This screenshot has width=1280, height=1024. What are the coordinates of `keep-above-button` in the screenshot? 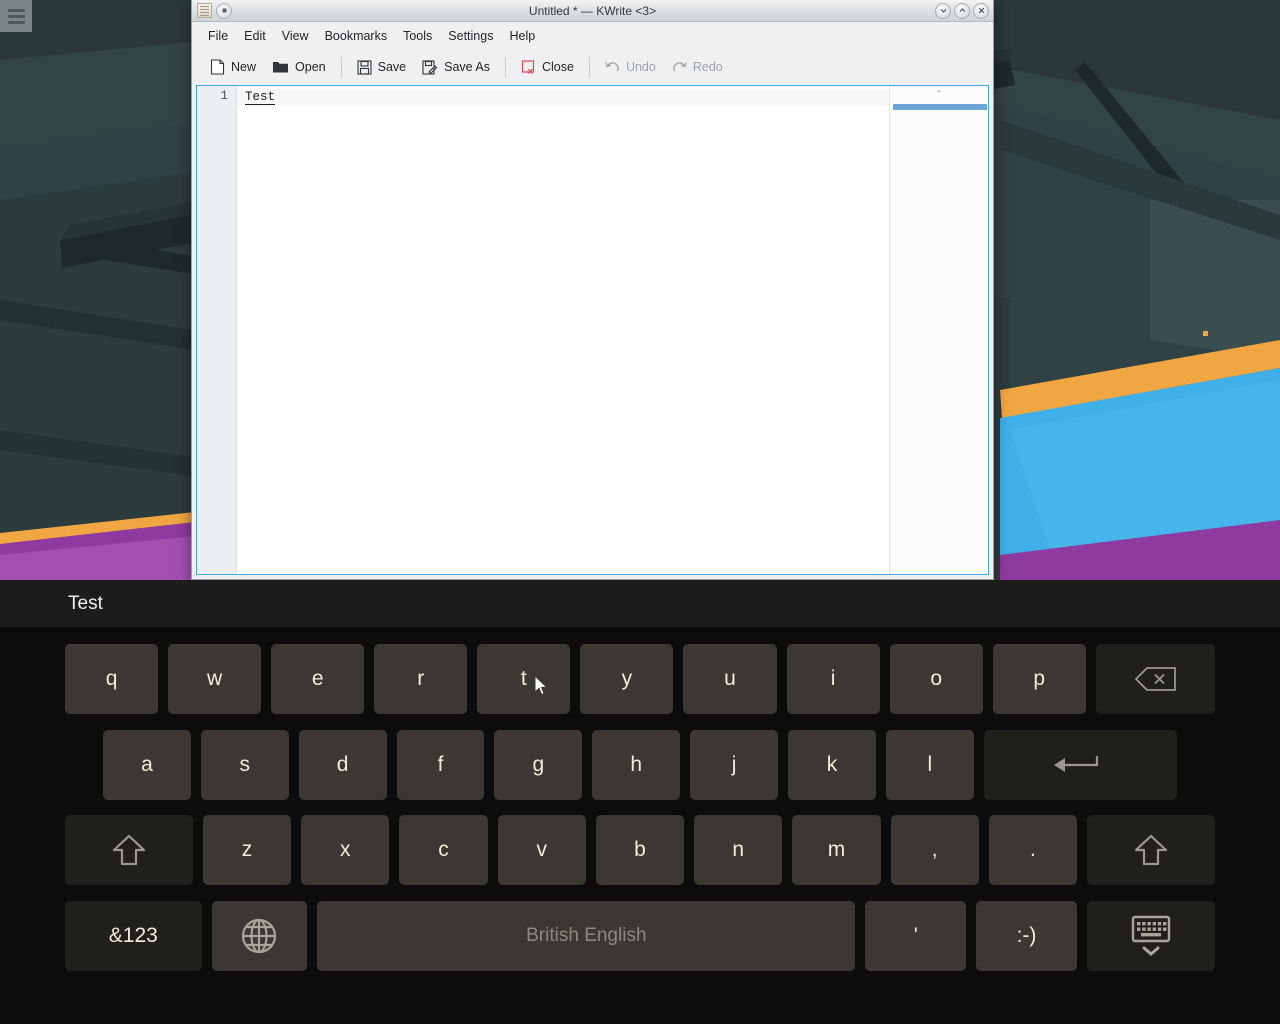 It's located at (224, 10).